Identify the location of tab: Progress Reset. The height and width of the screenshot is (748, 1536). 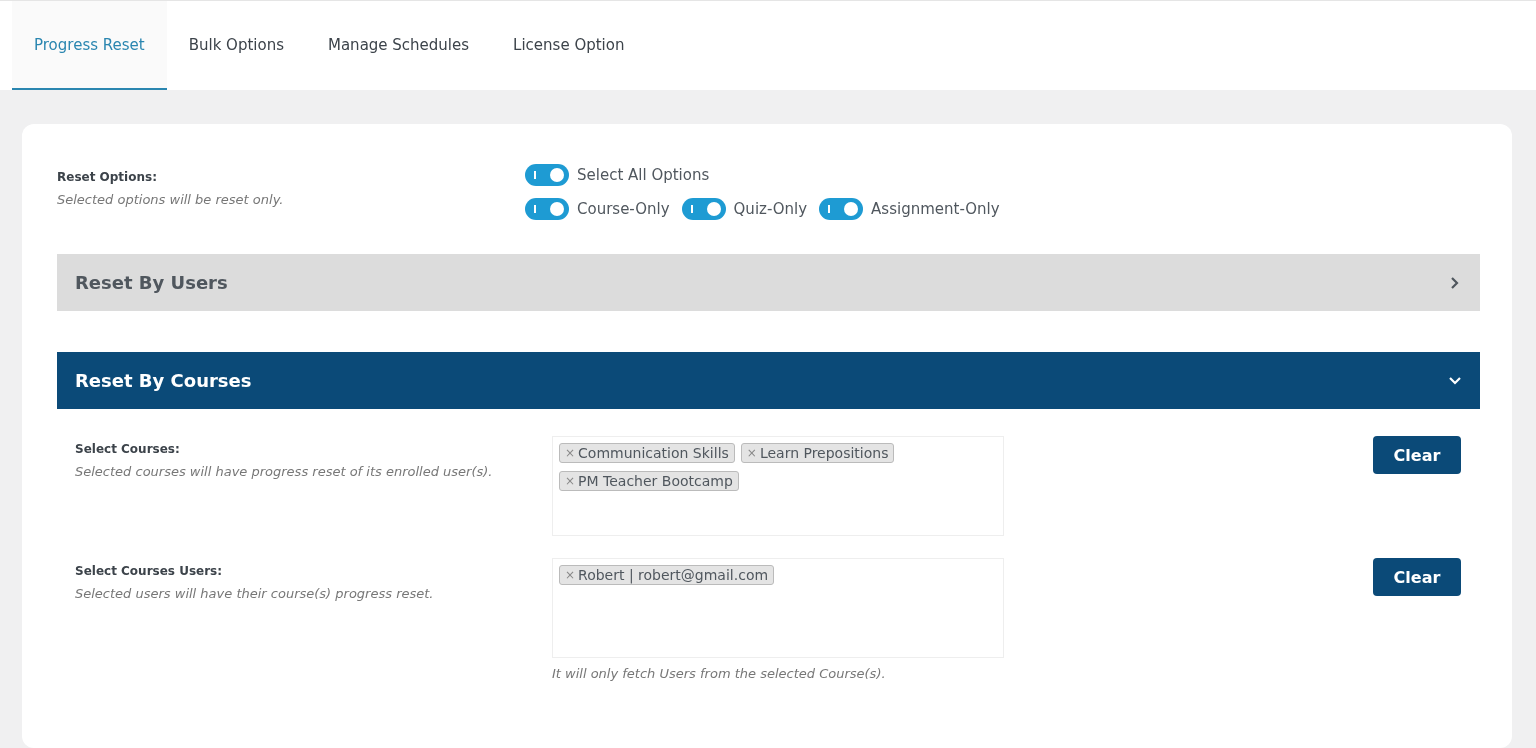
(89, 45).